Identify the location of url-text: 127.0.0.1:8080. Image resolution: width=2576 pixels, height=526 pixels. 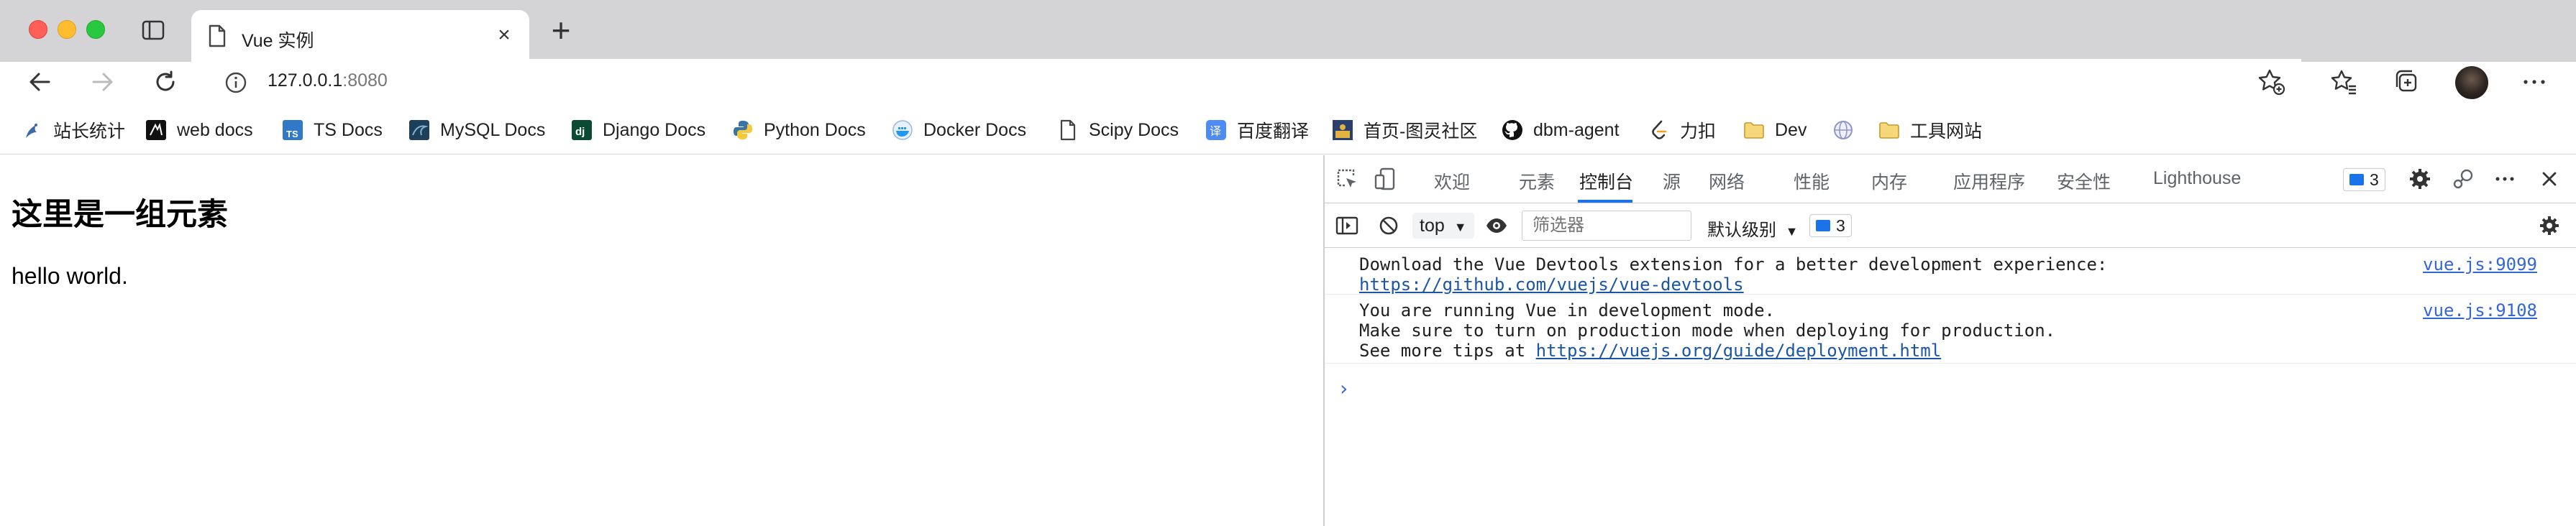
(328, 80).